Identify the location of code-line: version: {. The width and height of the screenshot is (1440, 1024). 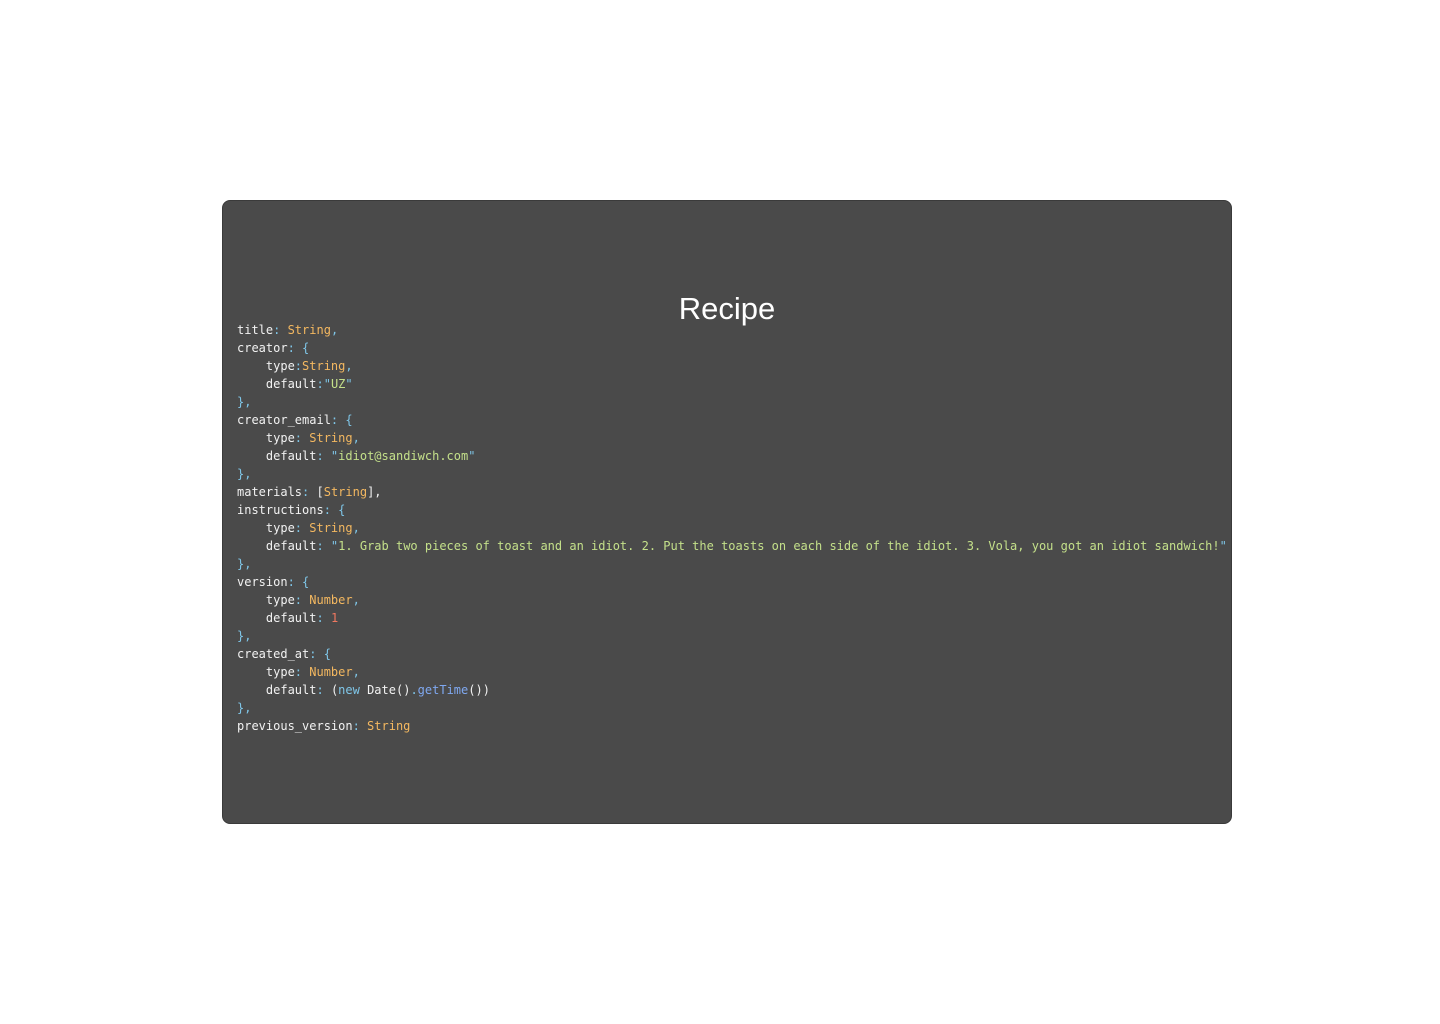
(732, 582).